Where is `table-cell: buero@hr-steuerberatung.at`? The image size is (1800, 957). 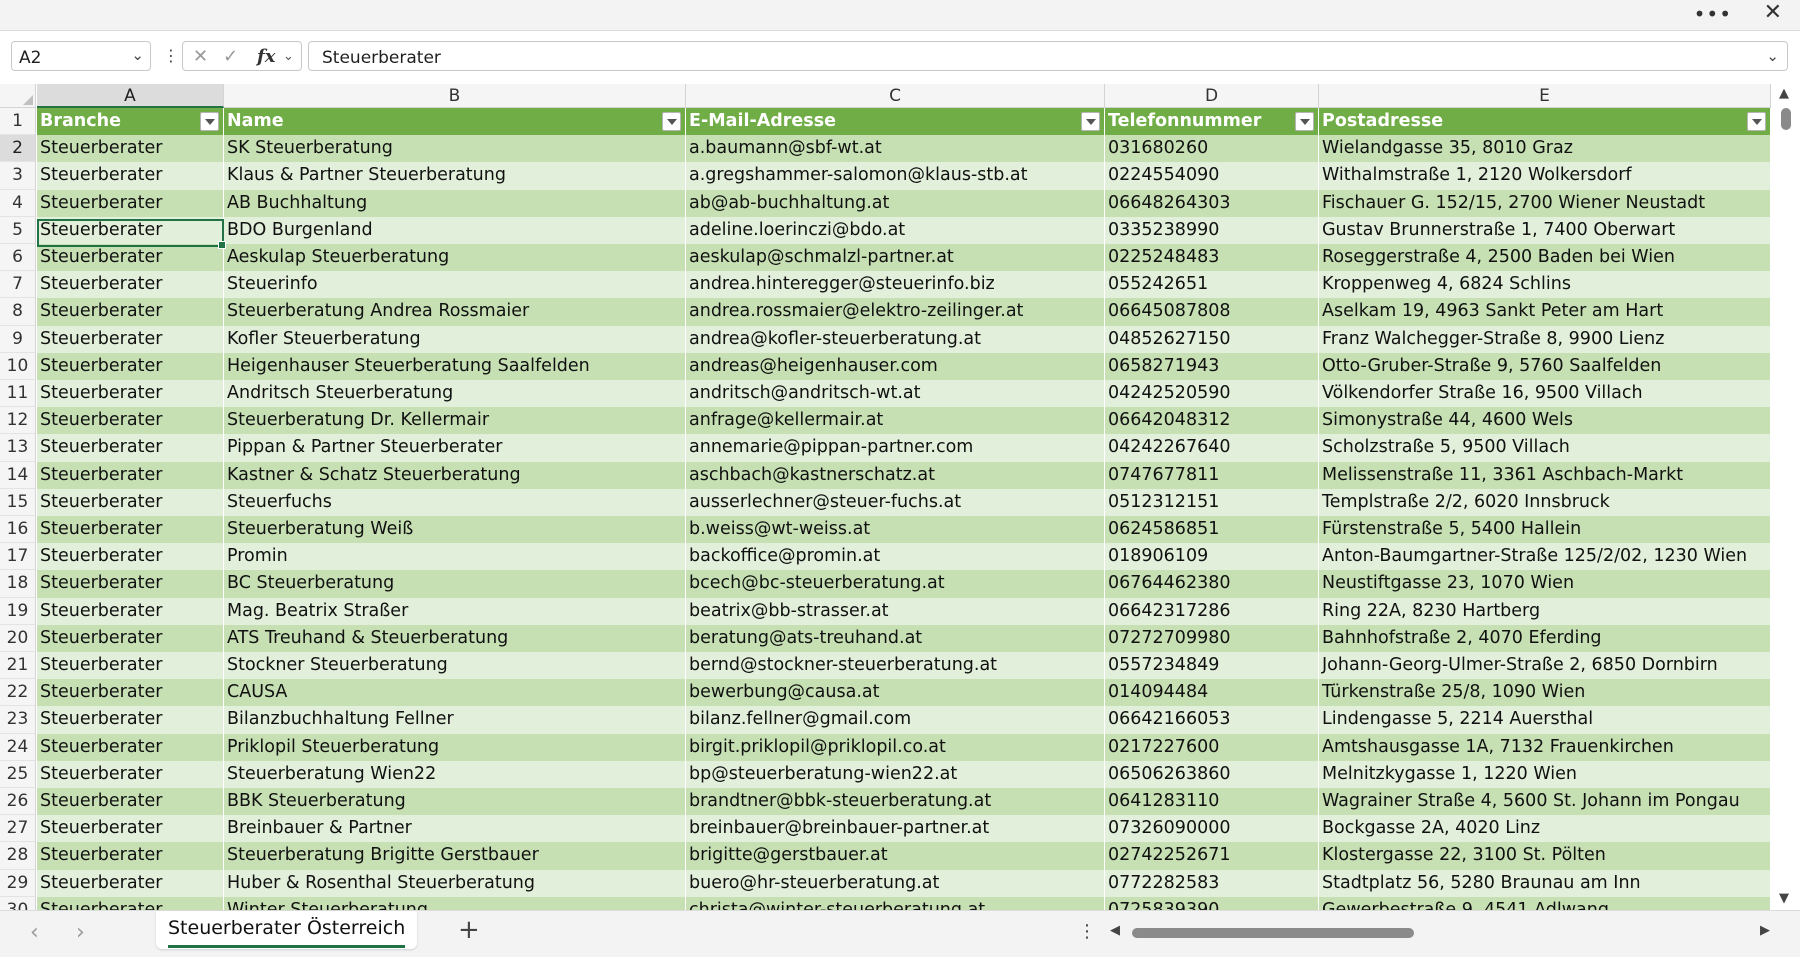 table-cell: buero@hr-steuerberatung.at is located at coordinates (895, 883).